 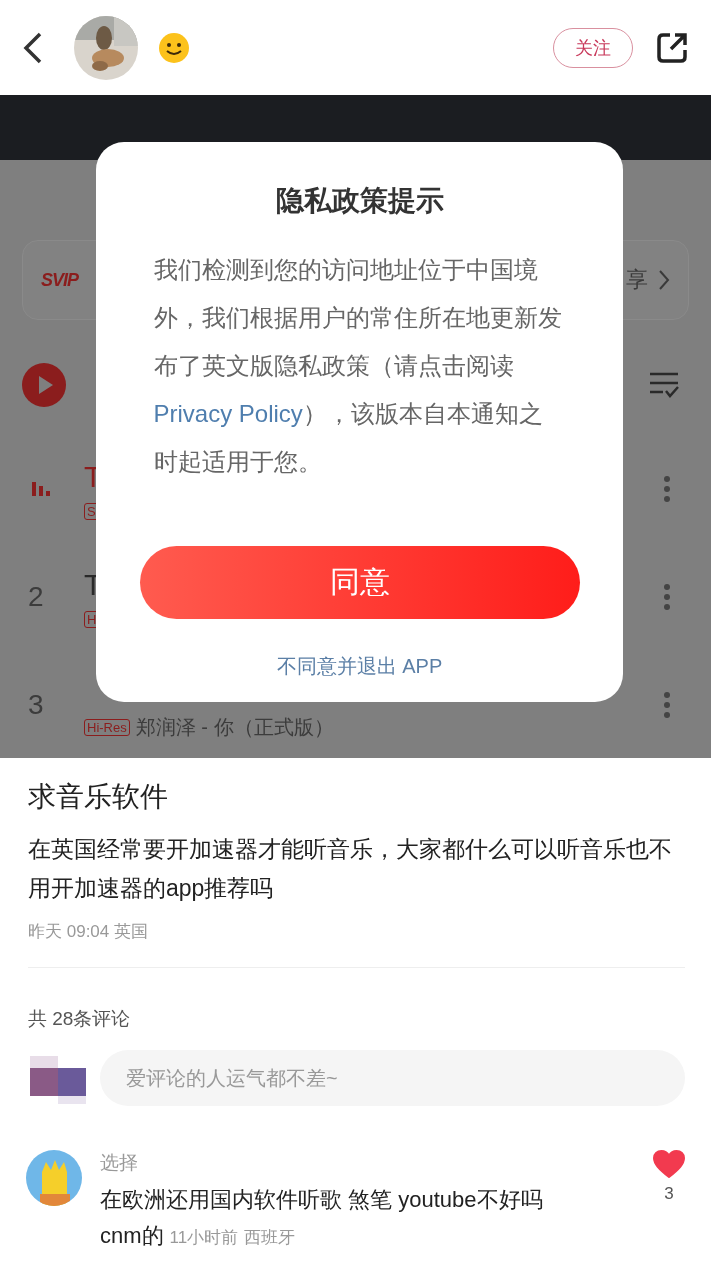 I want to click on comment-count: 共 28条评论, so click(x=80, y=1019).